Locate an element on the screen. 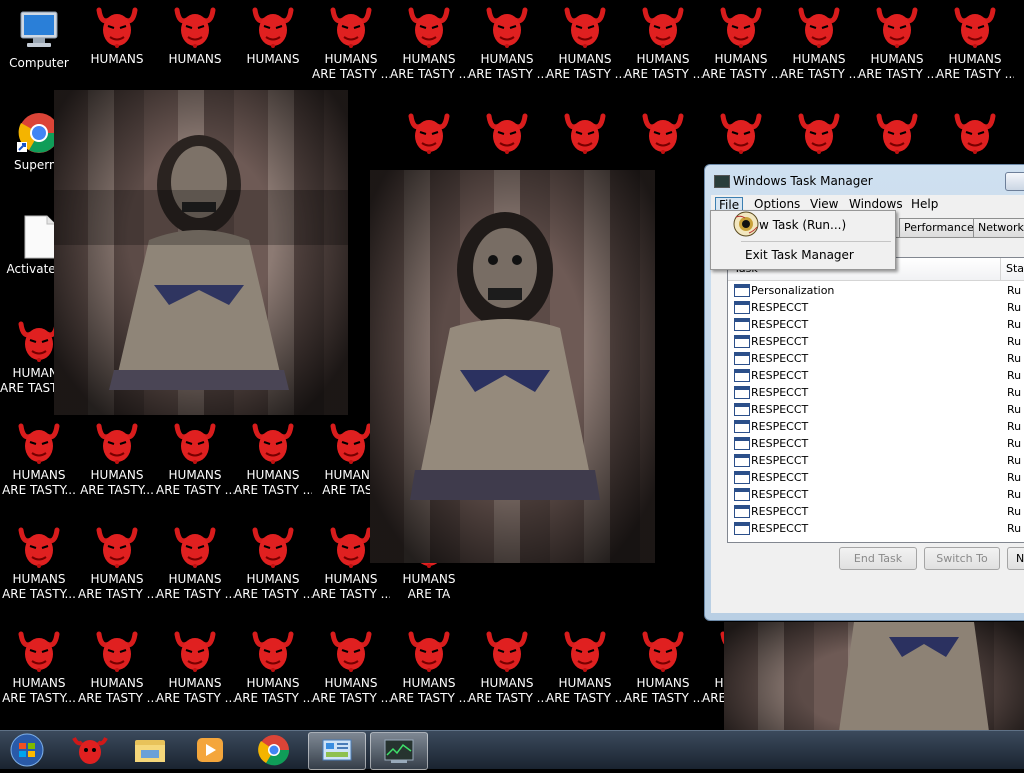 The image size is (1024, 773). minimize-button is located at coordinates (1014, 181).